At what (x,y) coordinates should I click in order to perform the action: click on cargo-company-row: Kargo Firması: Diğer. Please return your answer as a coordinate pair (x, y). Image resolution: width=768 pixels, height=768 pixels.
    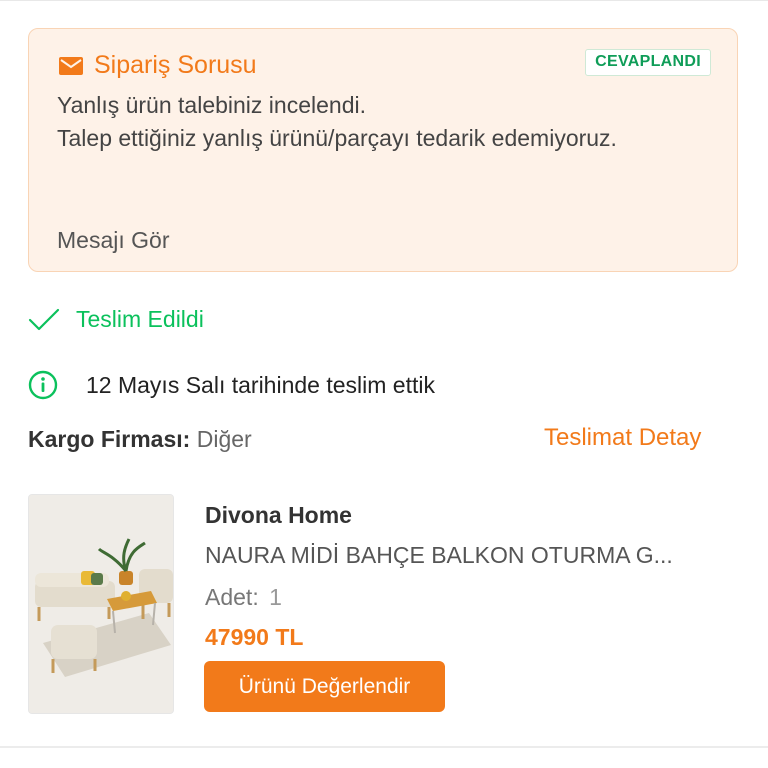
    Looking at the image, I should click on (140, 439).